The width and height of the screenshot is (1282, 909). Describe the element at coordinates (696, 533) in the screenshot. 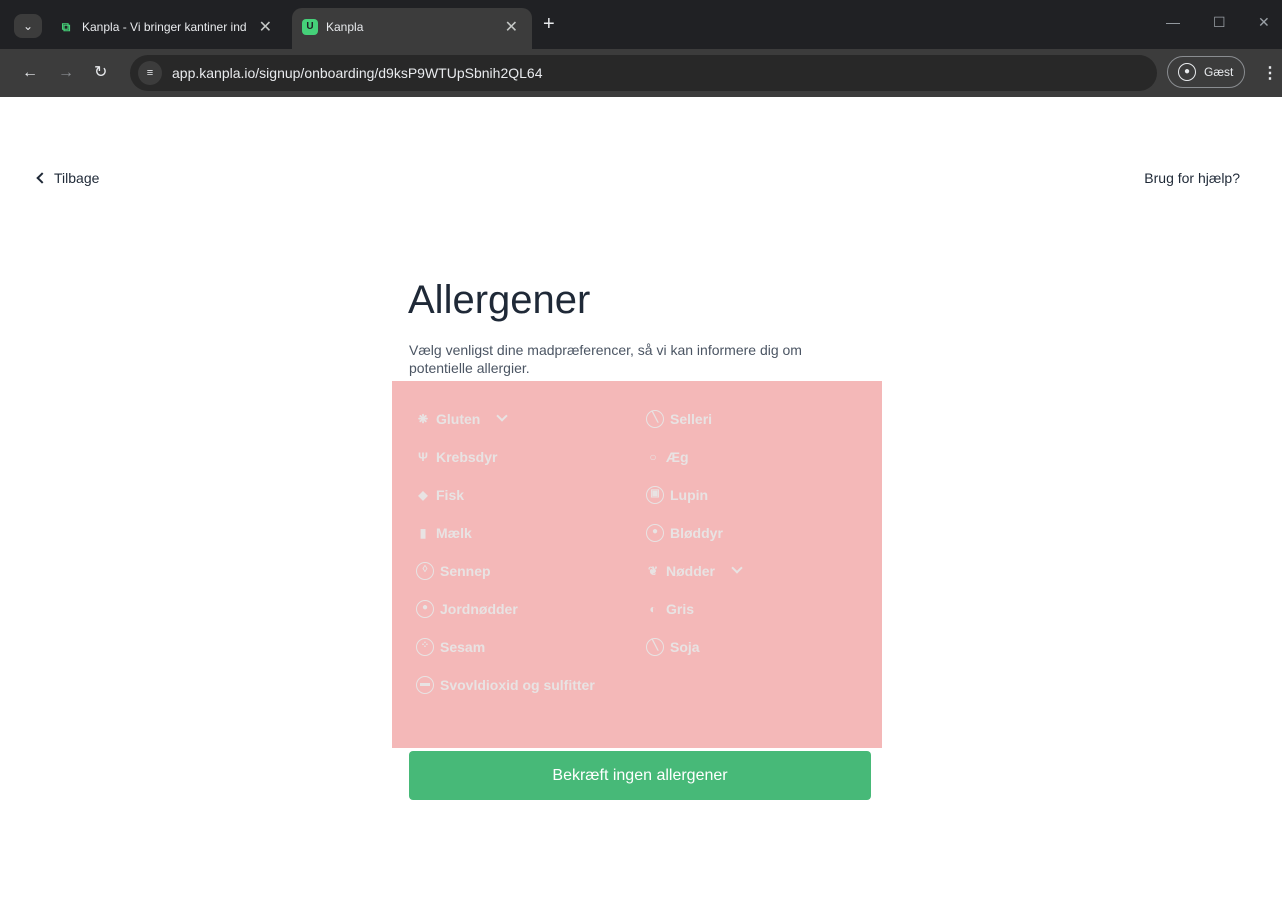

I see `allergen-label: Bløddyr` at that location.